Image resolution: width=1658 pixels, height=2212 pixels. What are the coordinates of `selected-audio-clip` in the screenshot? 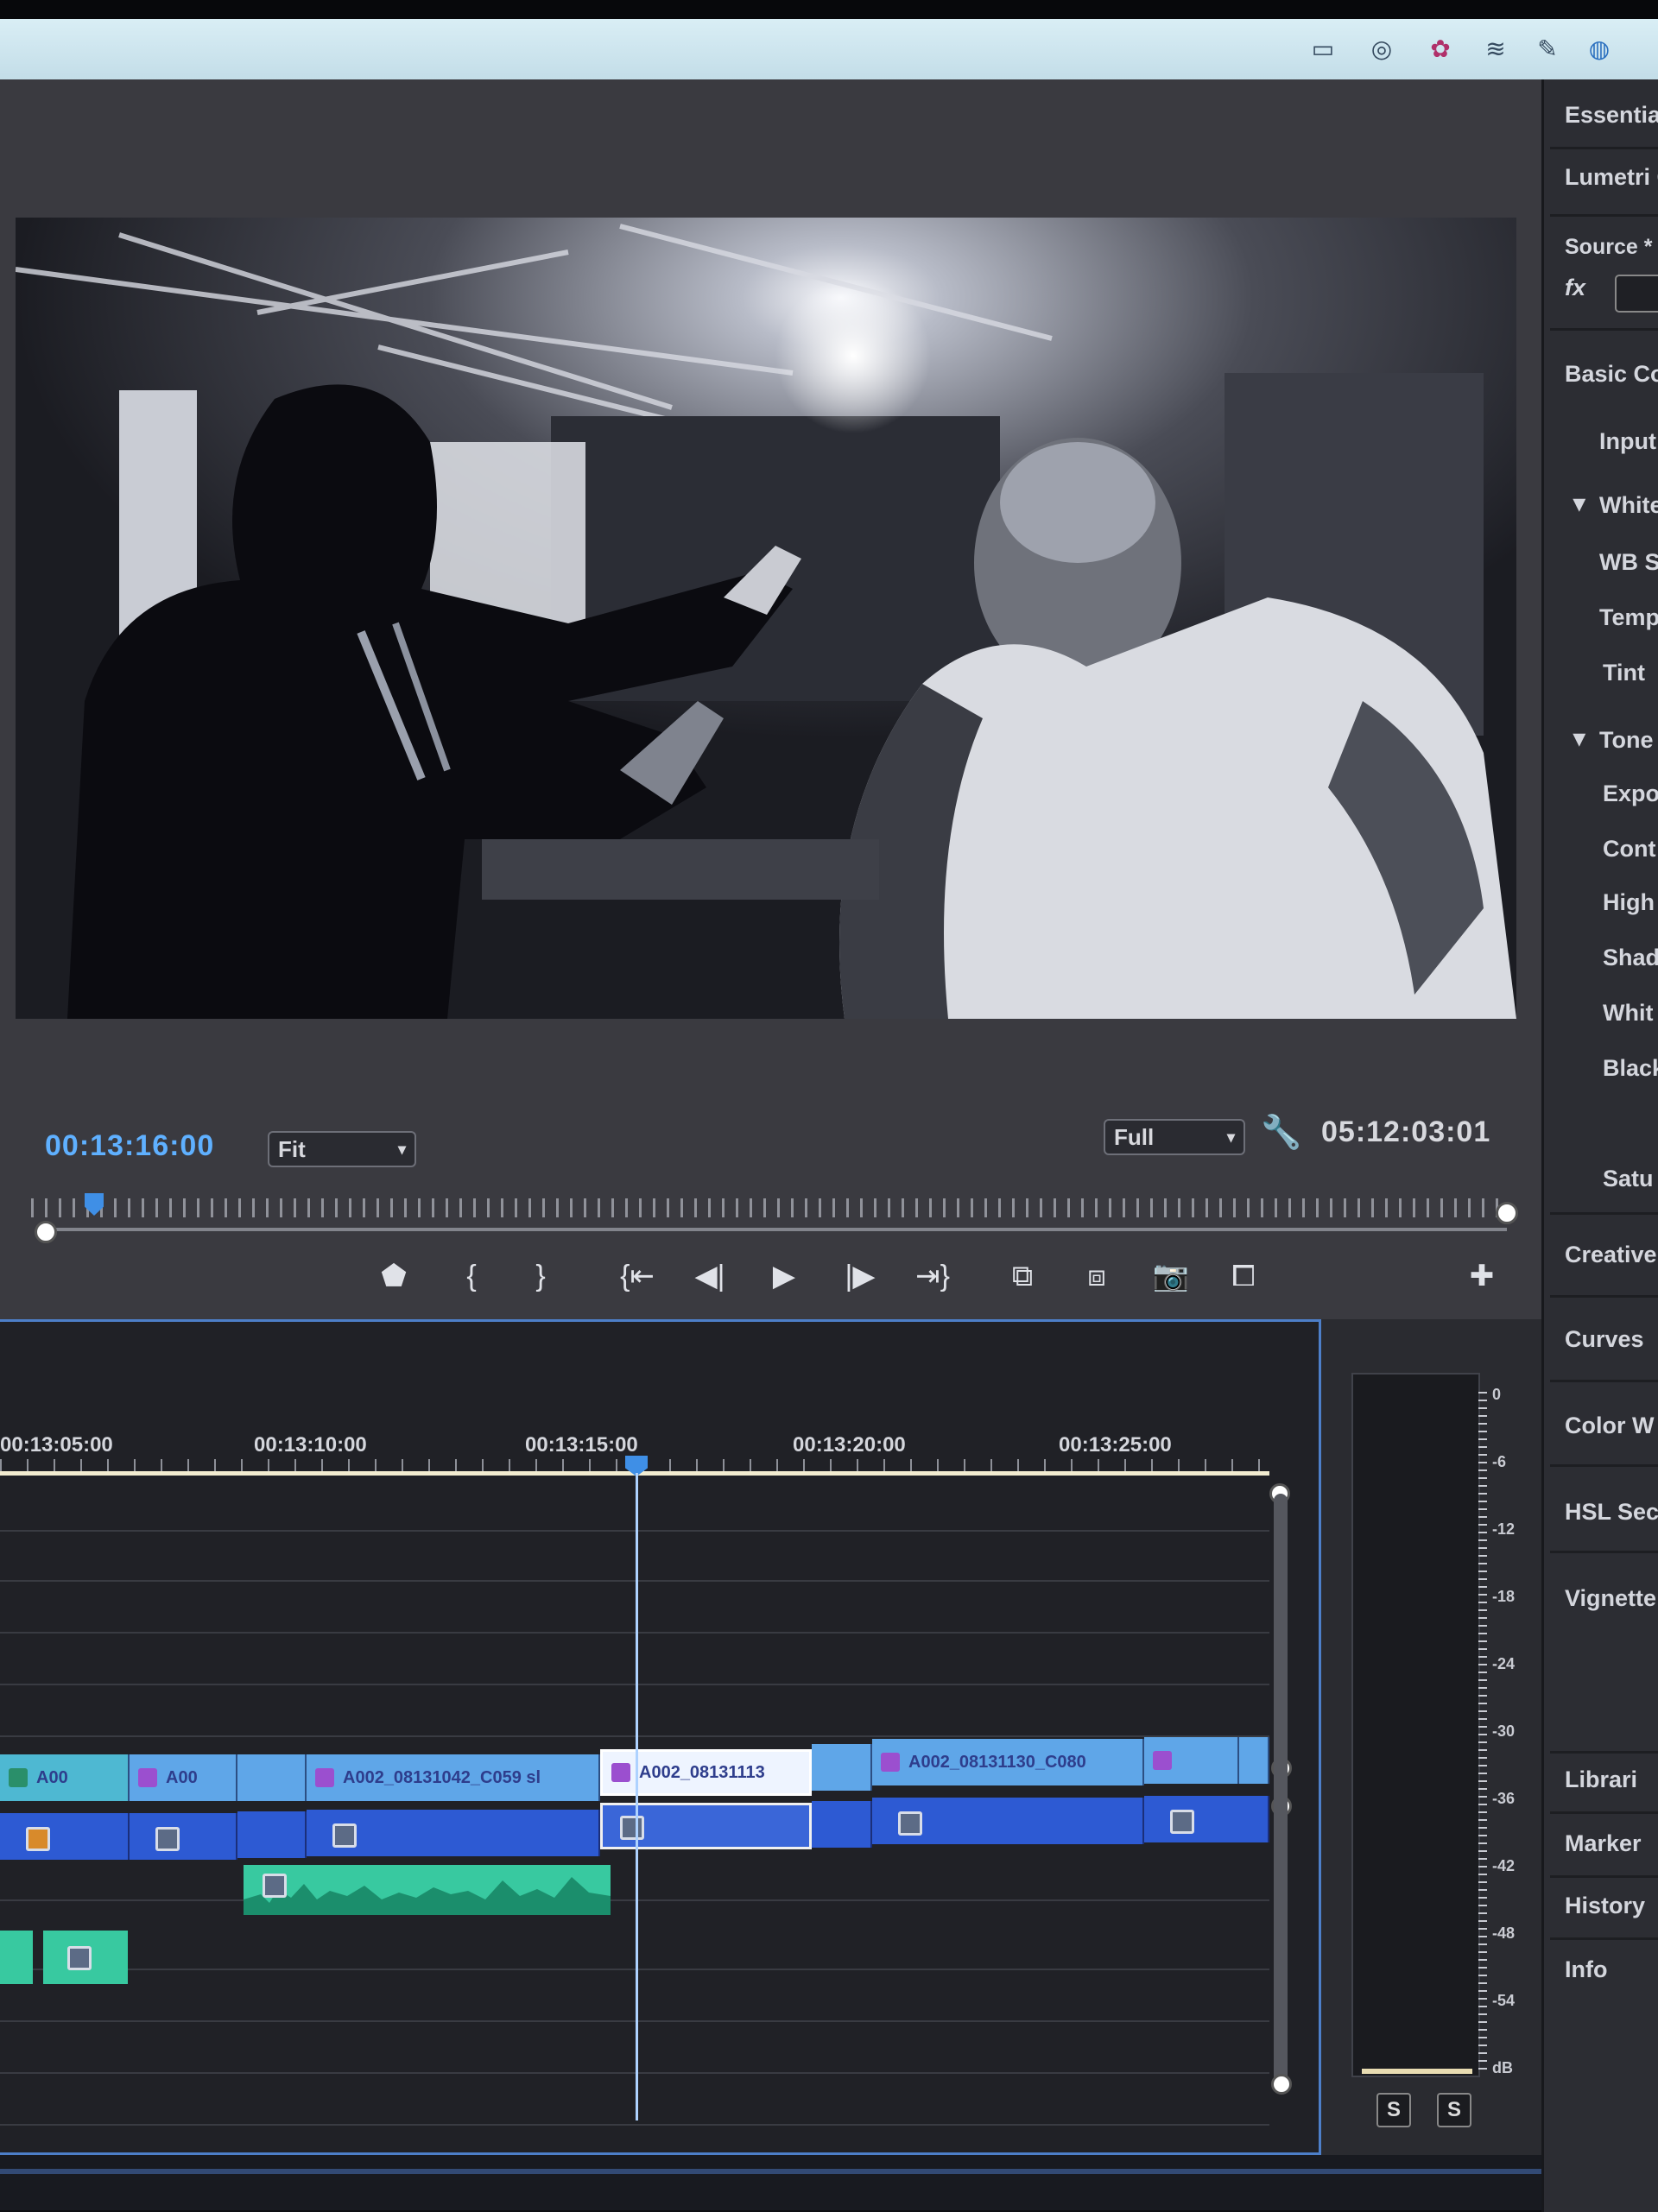 It's located at (706, 1826).